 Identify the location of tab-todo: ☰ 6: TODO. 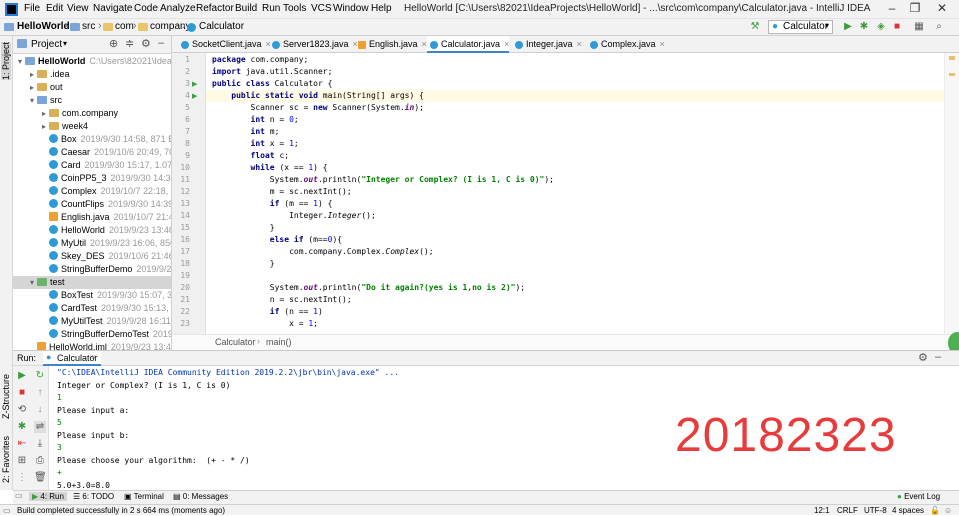
(93, 496).